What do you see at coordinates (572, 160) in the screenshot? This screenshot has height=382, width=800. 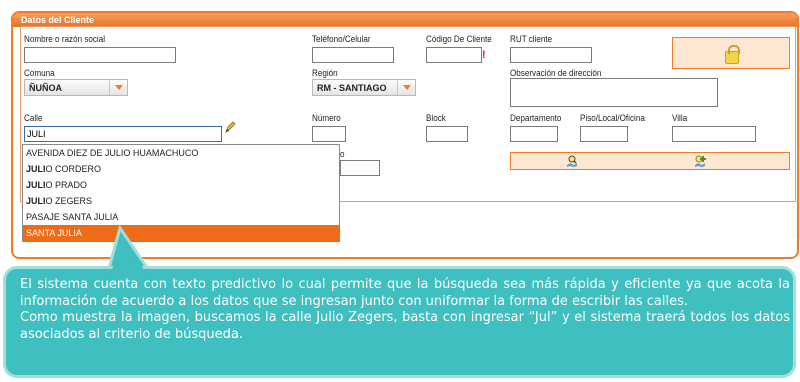 I see `search-map-icon` at bounding box center [572, 160].